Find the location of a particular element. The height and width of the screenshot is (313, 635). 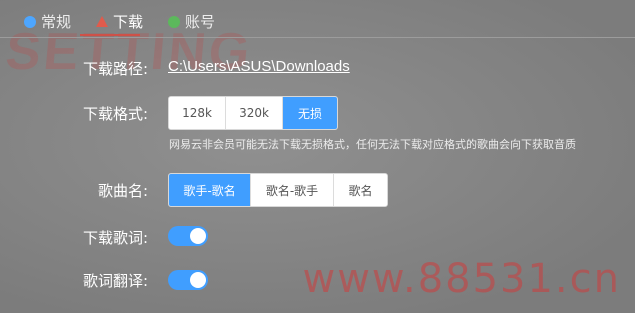

format-option-320k: 320k is located at coordinates (254, 113).